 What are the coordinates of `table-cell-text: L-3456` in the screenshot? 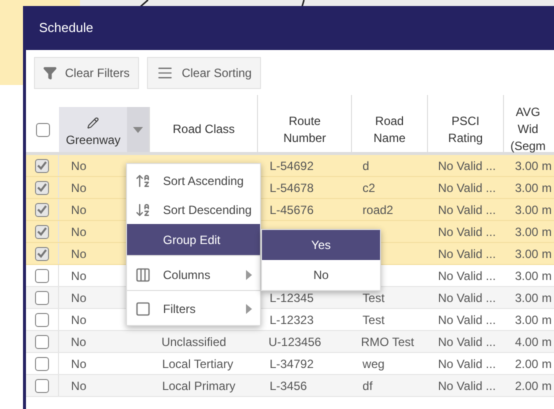 It's located at (288, 386).